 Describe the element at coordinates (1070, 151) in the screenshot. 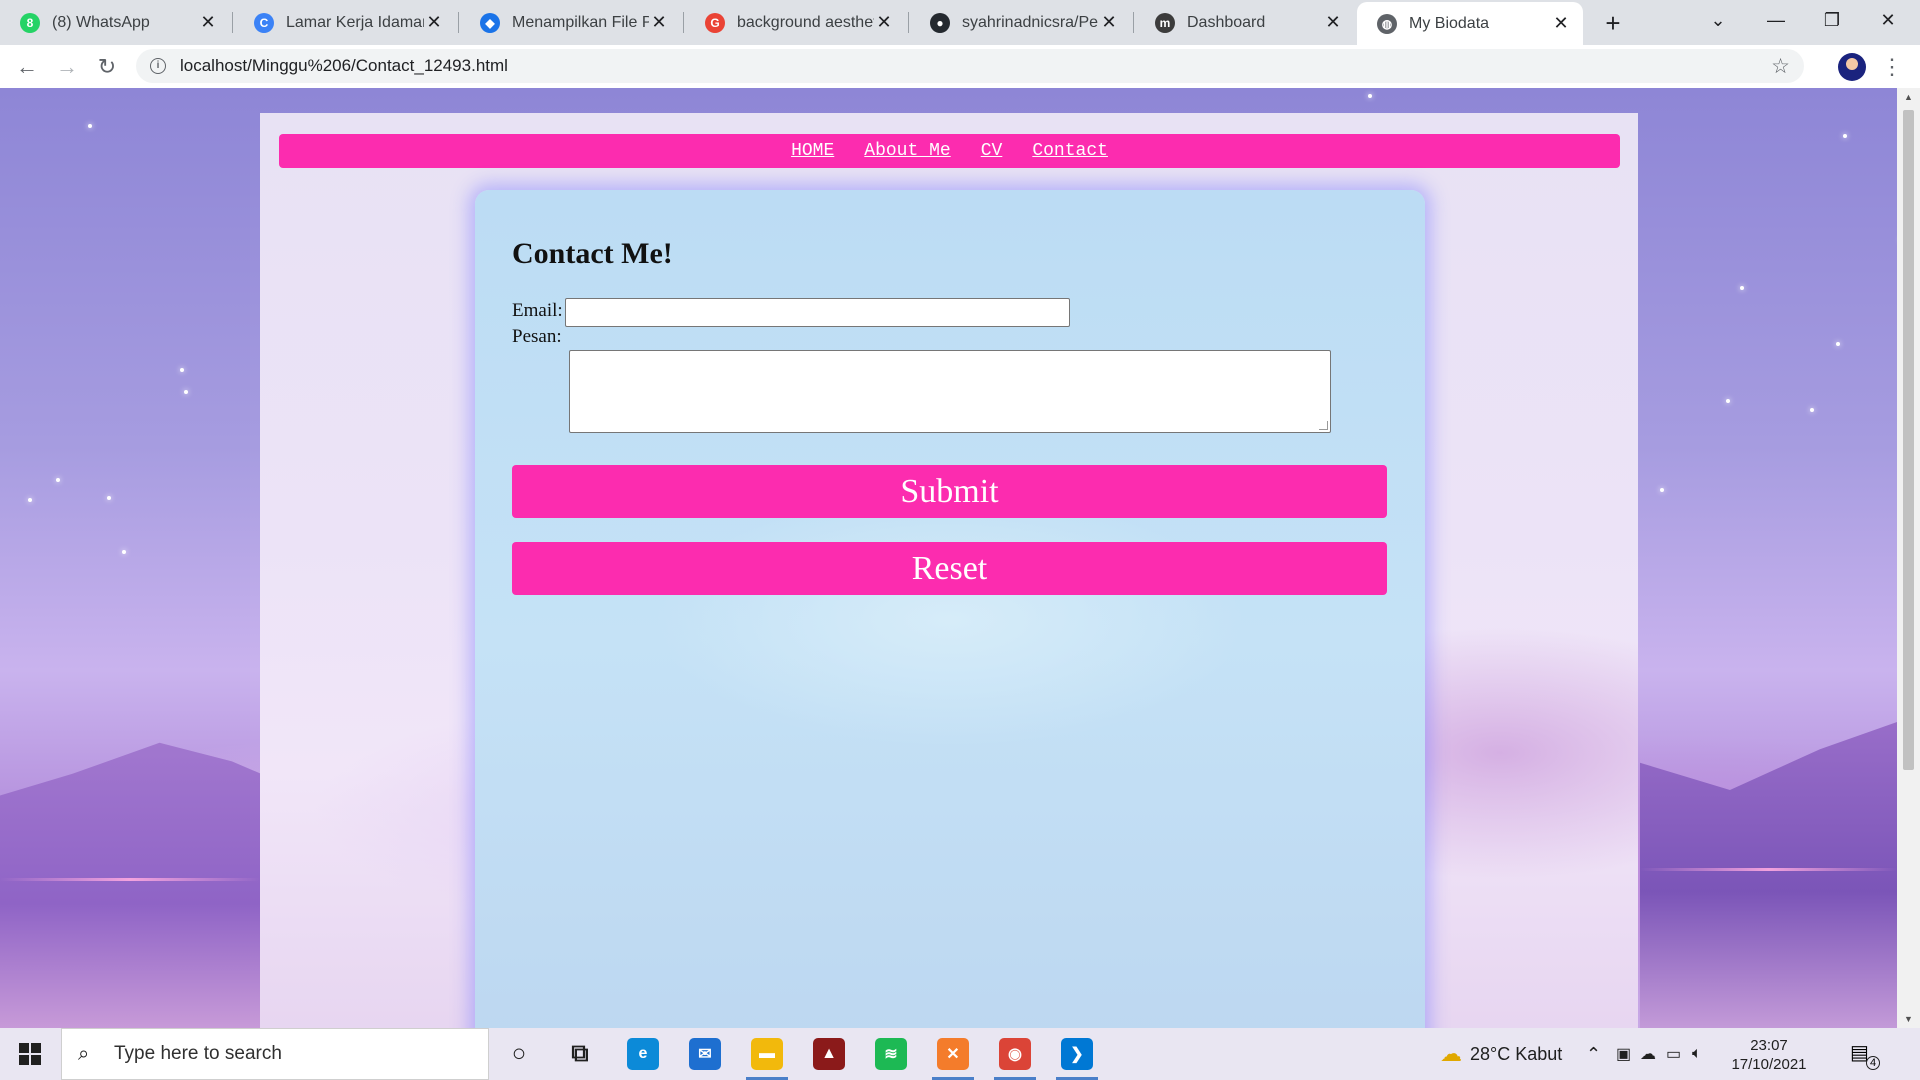

I see `nav-link-contact: Contact` at that location.